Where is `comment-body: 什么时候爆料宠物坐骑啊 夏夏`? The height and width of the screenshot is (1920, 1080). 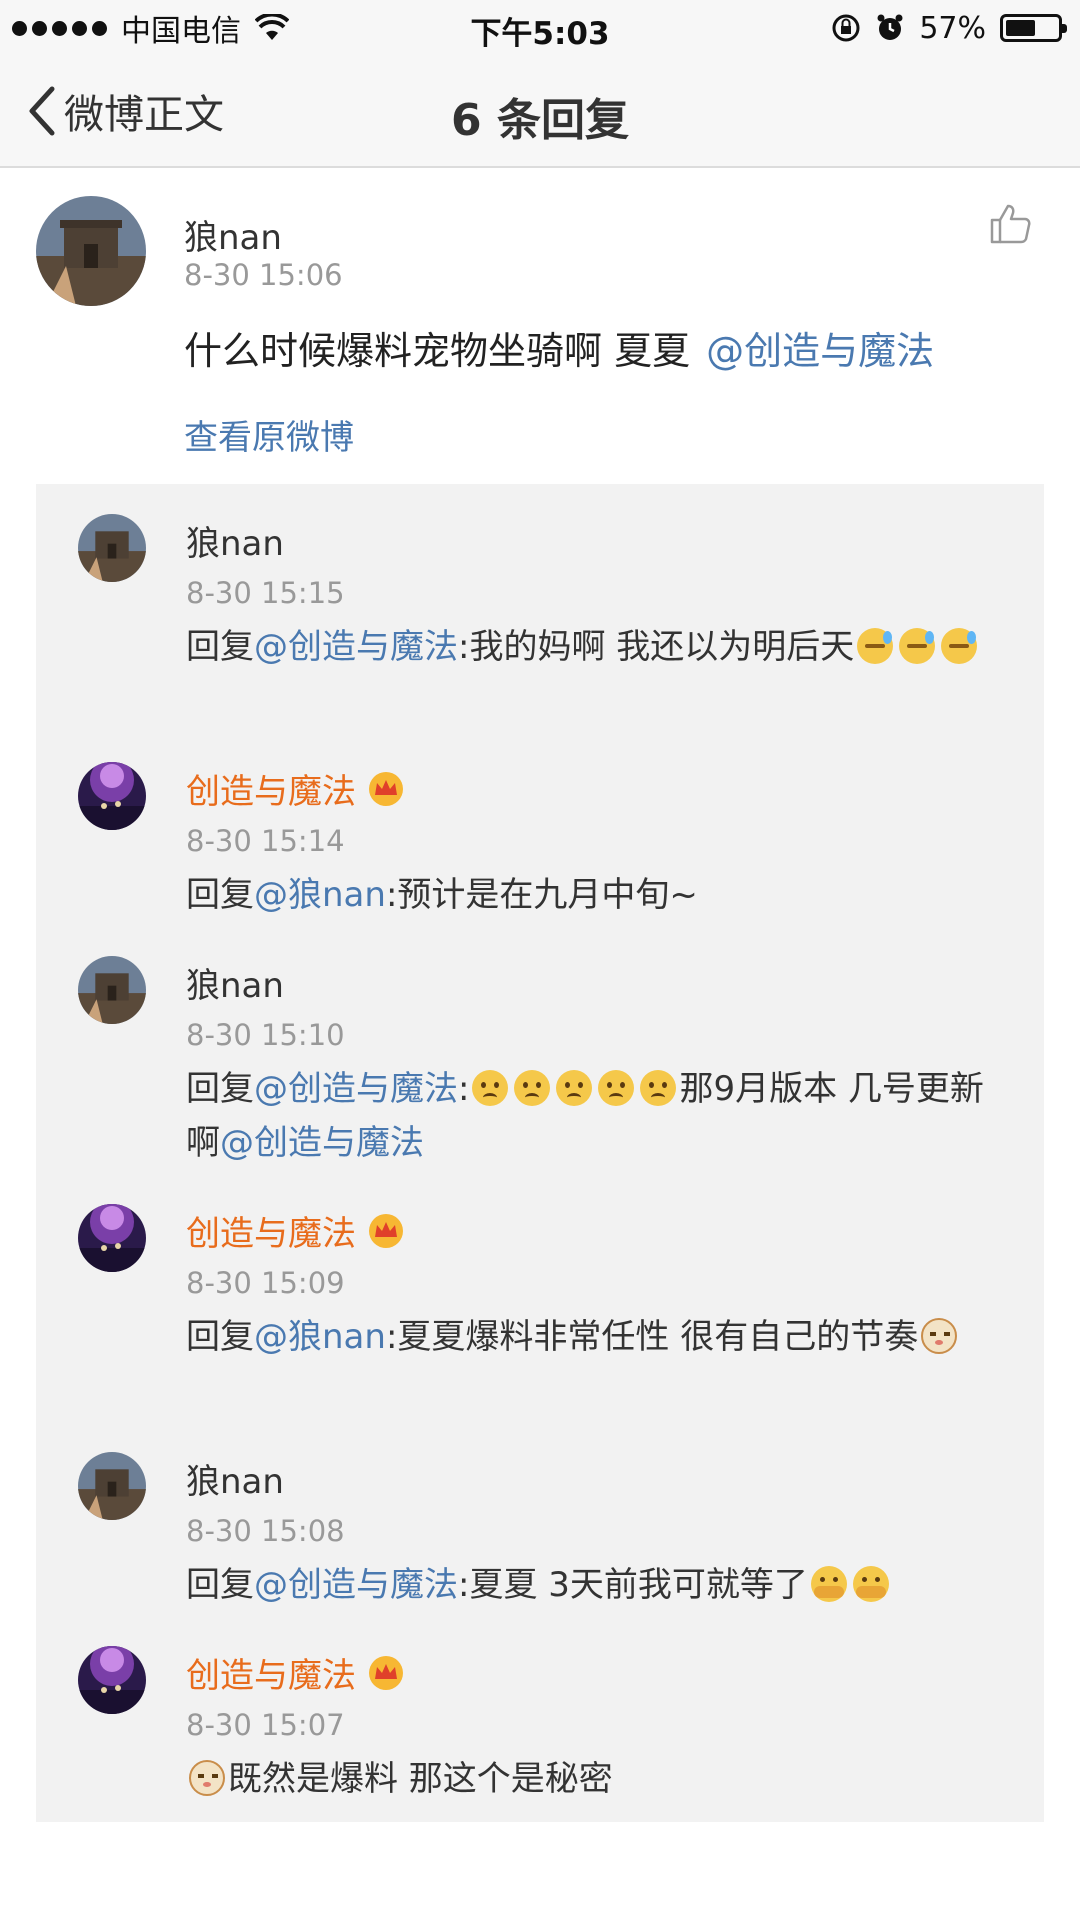 comment-body: 什么时候爆料宠物坐骑啊 夏夏 is located at coordinates (437, 351).